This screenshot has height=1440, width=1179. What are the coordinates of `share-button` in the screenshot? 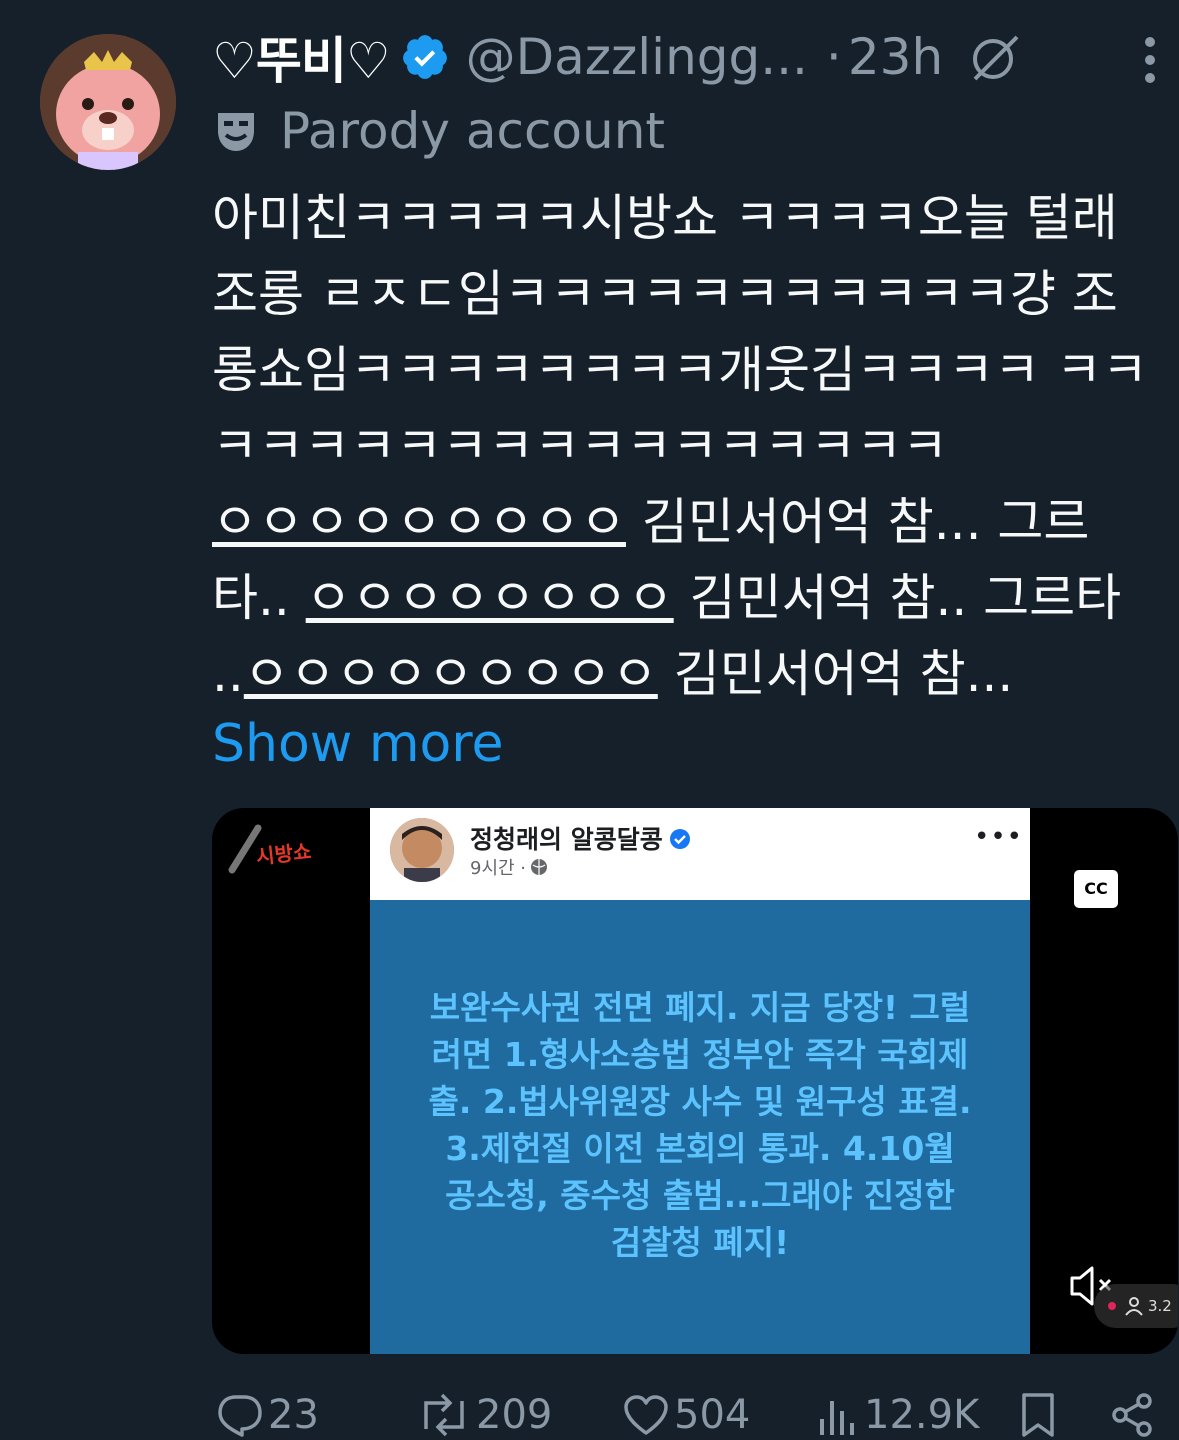 It's located at (1130, 1415).